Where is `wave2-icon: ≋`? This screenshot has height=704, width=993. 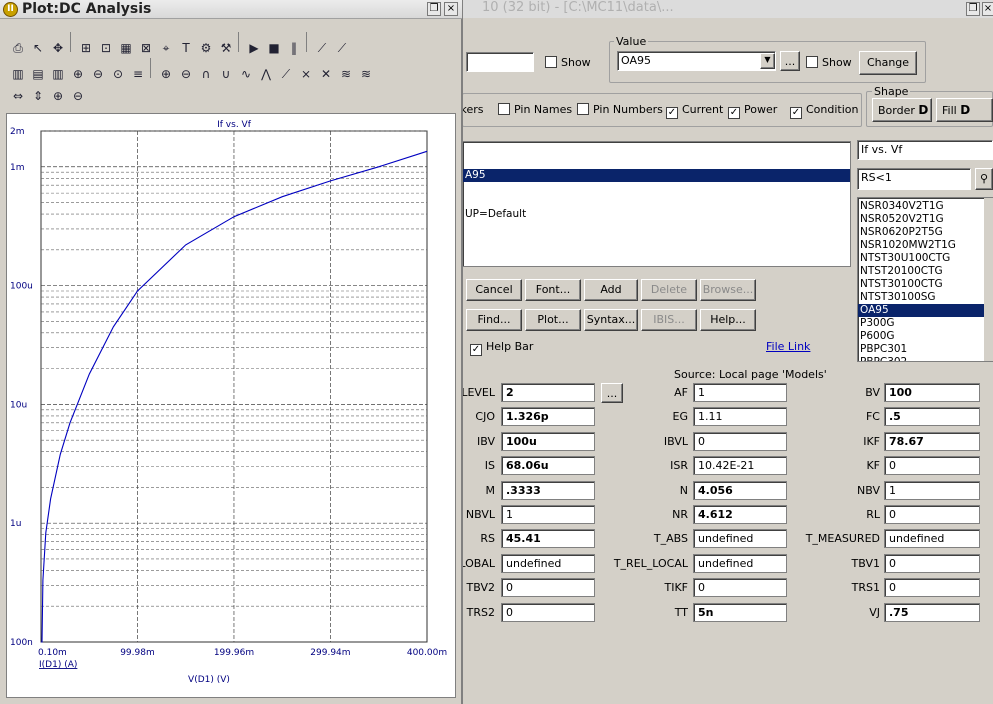
wave2-icon: ≋ is located at coordinates (366, 74).